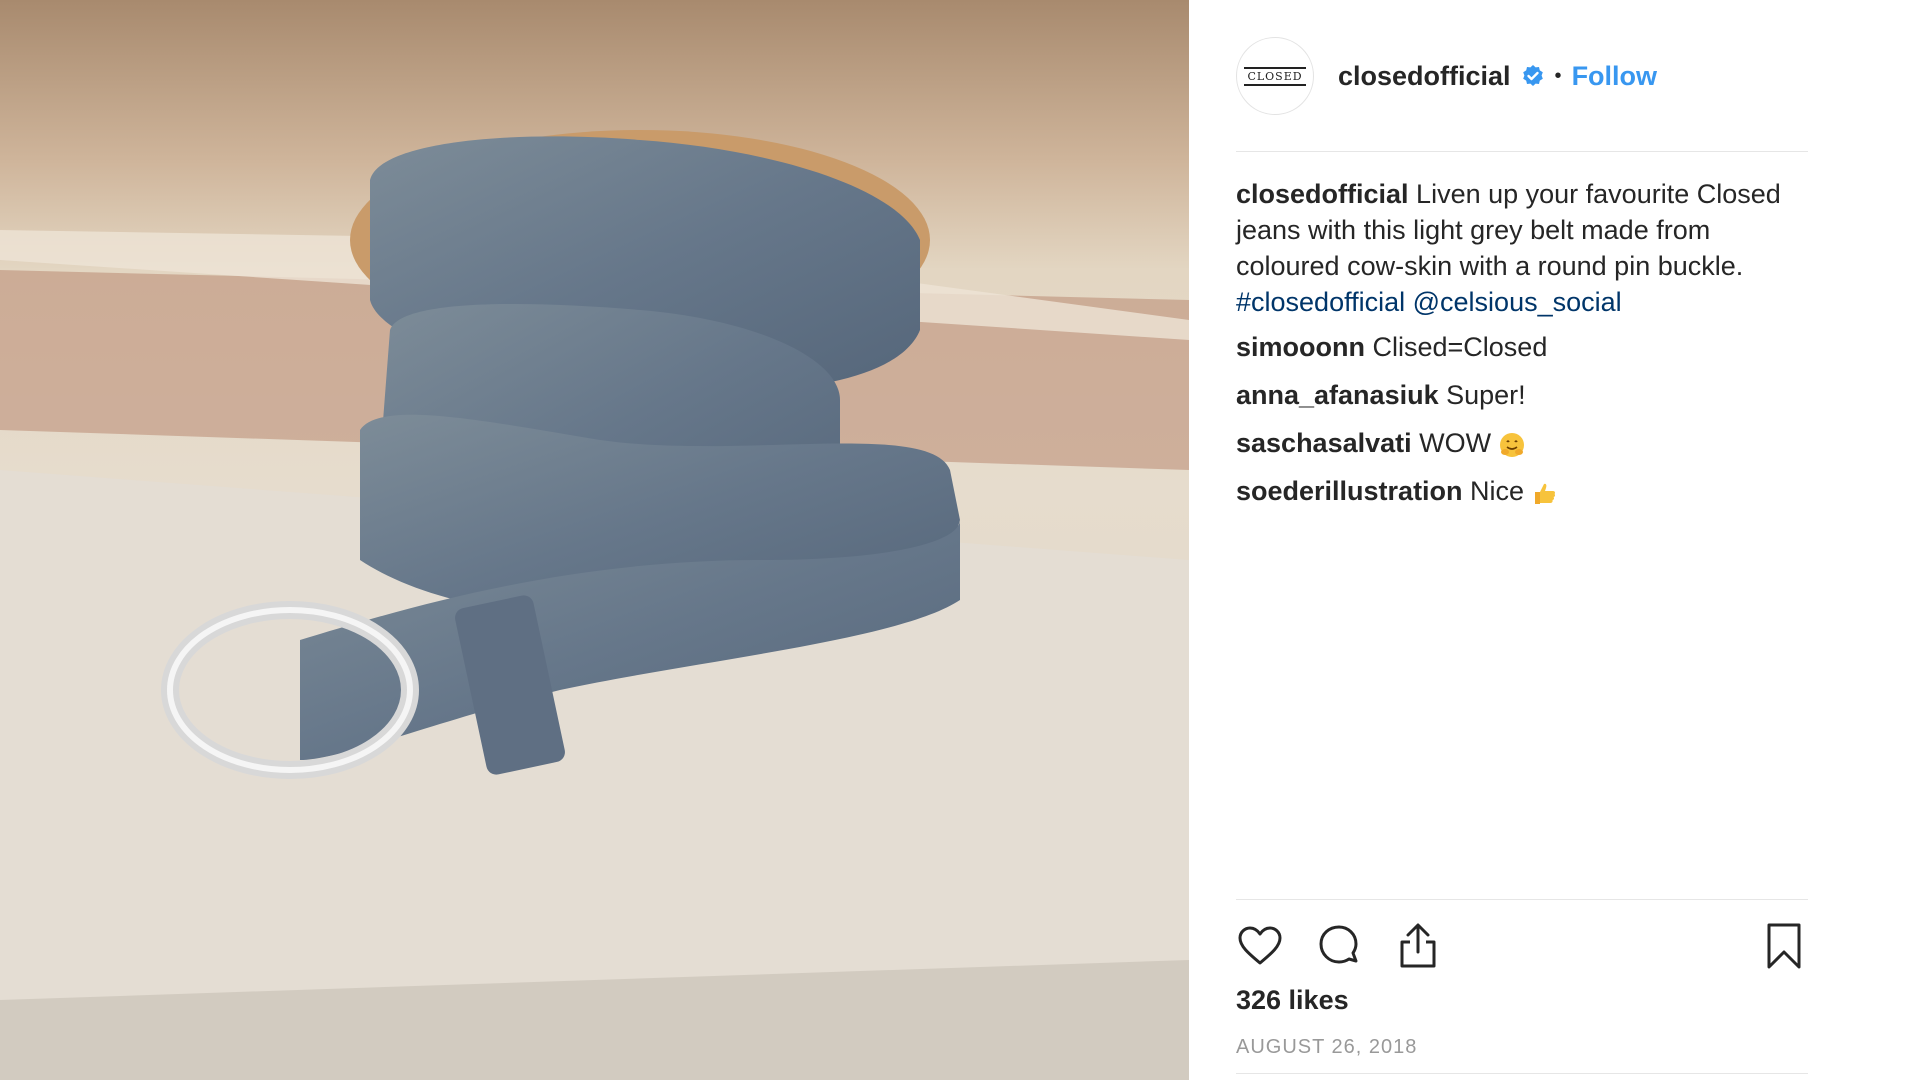 This screenshot has height=1080, width=1920. I want to click on like-heart-icon, so click(1260, 946).